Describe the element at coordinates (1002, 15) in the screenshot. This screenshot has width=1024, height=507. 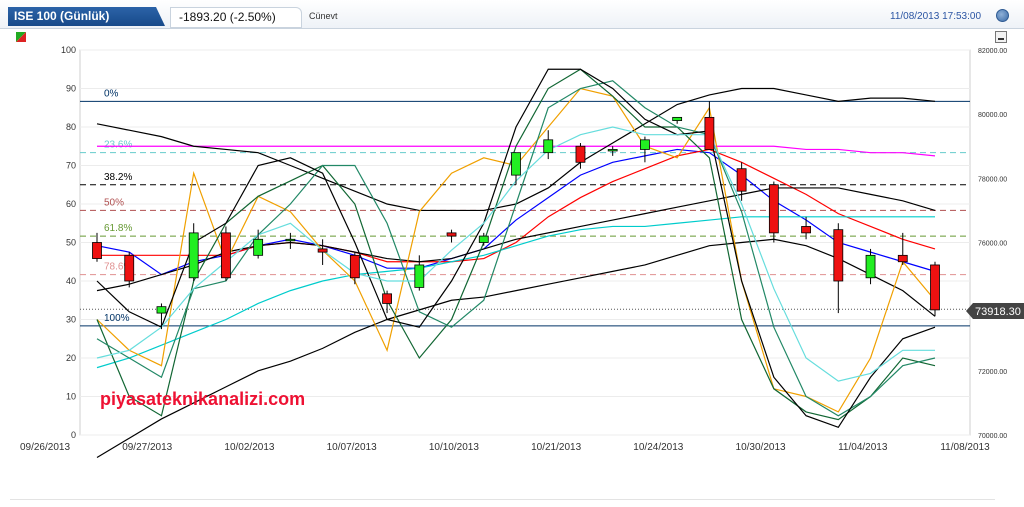
I see `refresh-icon` at that location.